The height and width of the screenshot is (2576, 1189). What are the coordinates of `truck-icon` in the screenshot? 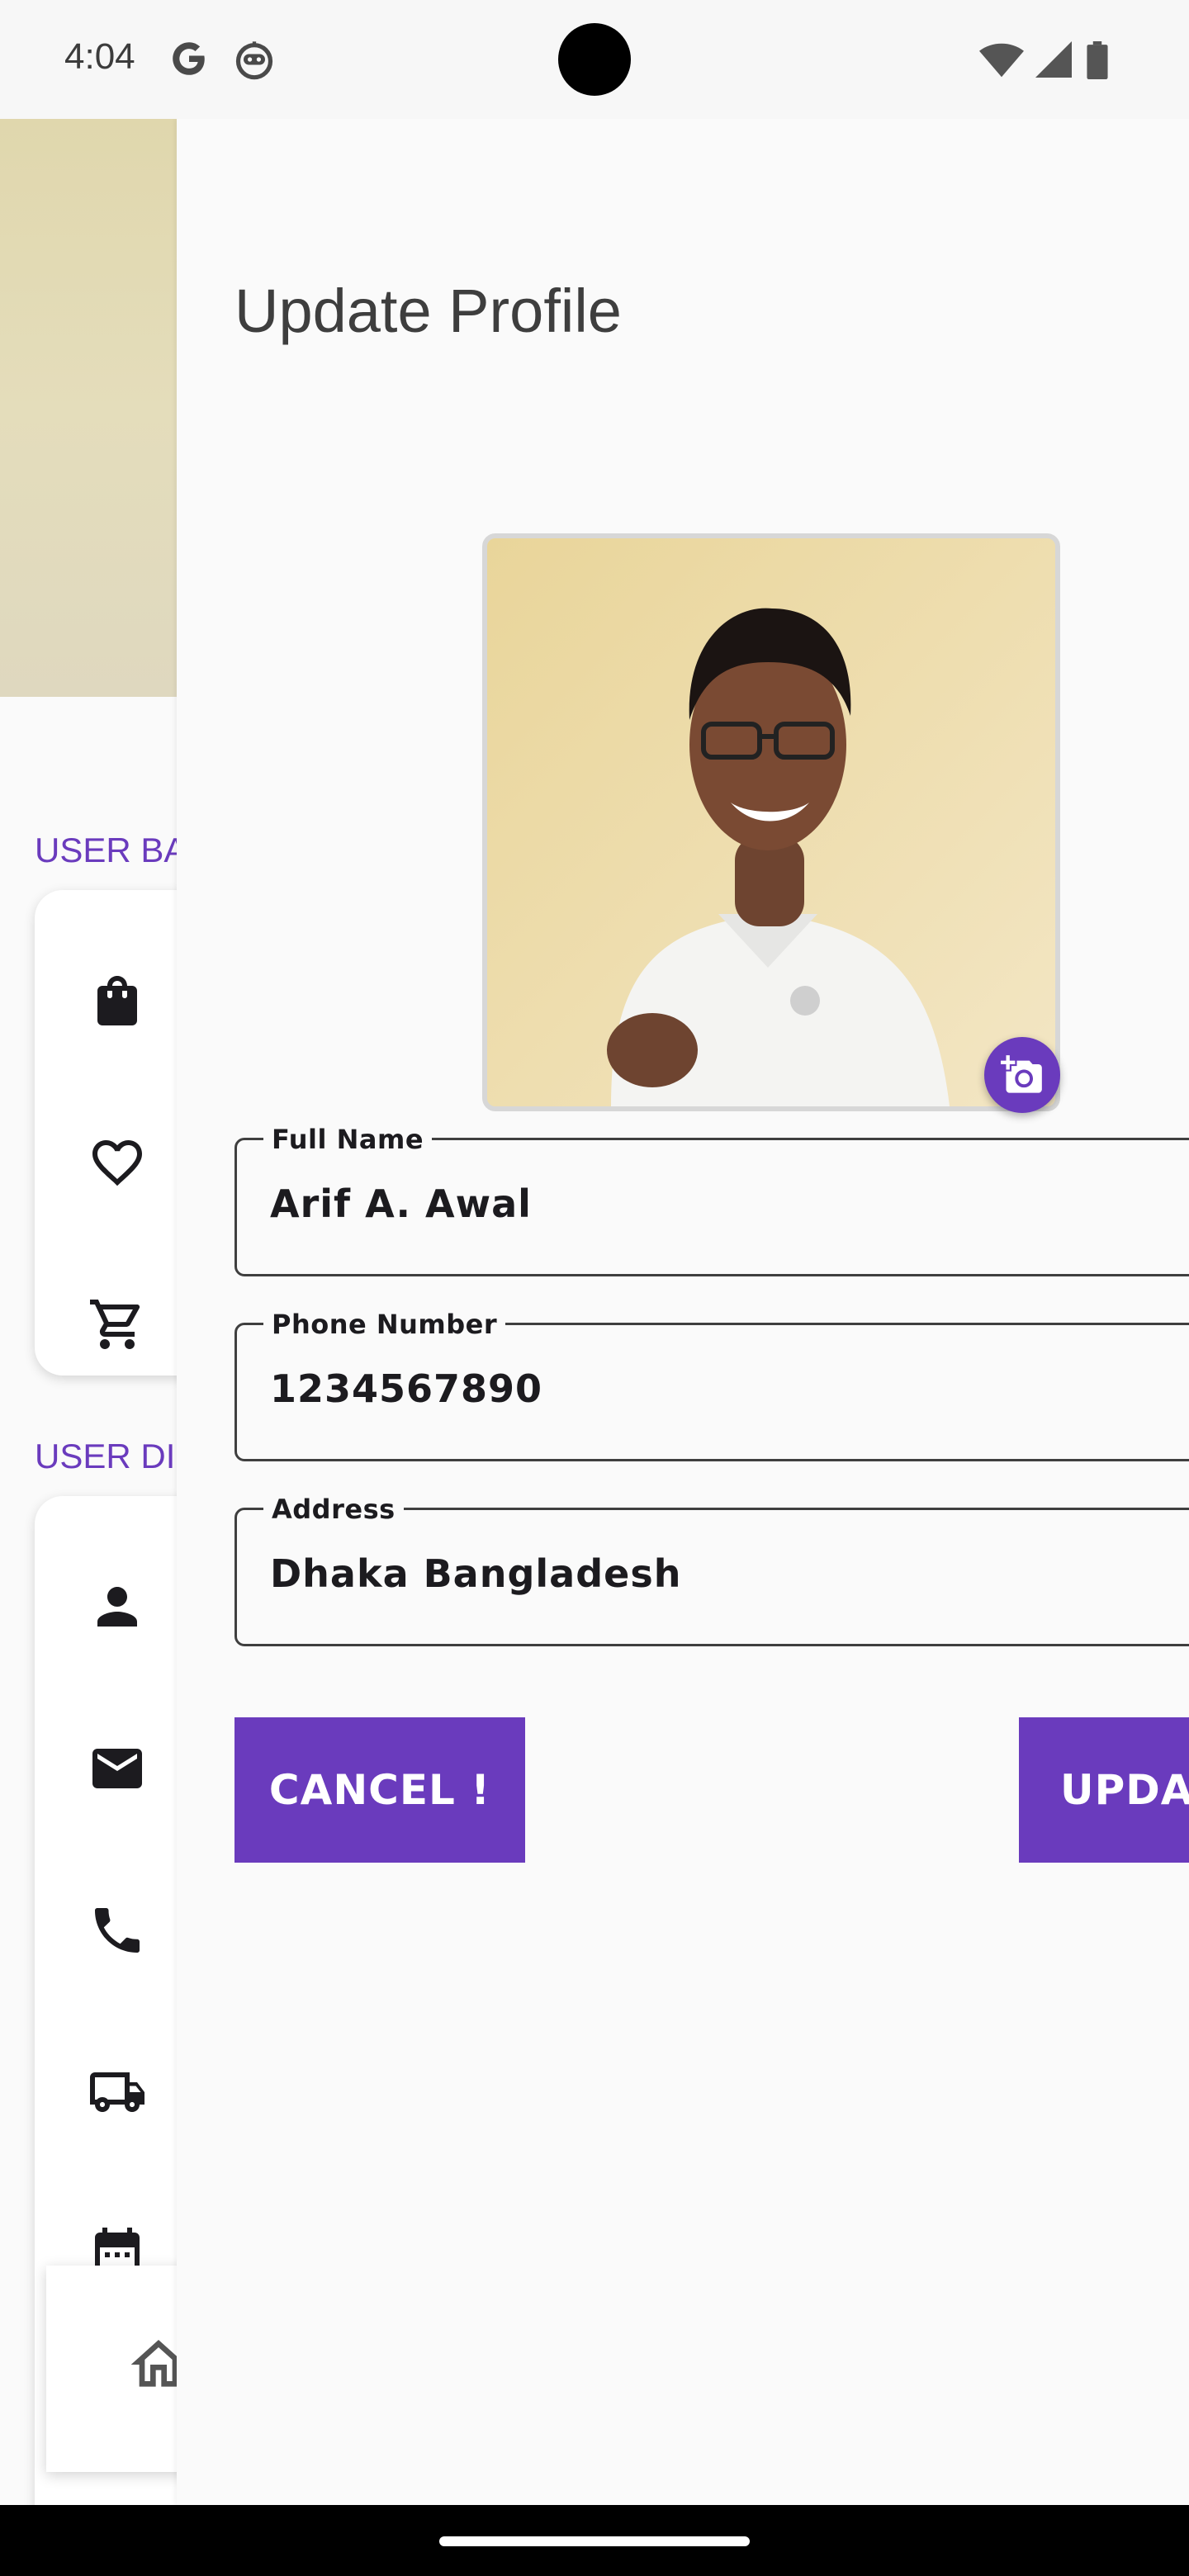 It's located at (117, 2092).